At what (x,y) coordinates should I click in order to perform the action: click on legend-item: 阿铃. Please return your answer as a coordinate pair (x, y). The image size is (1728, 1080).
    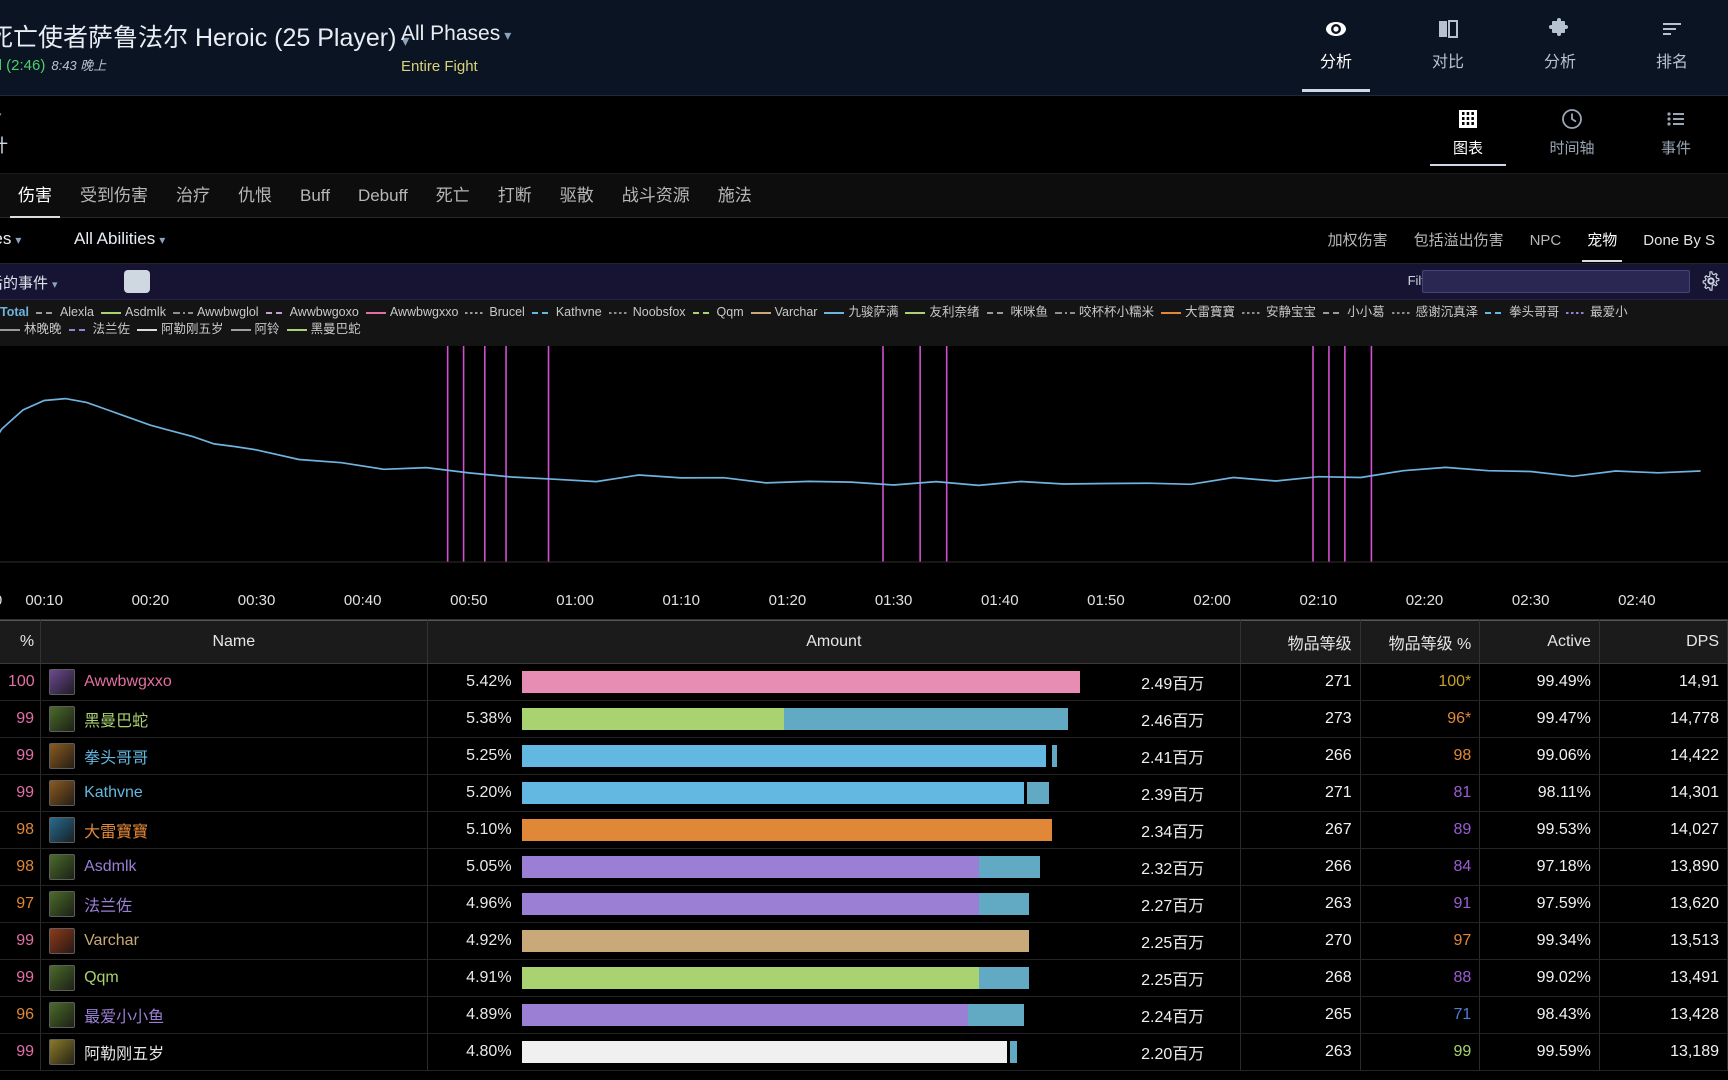
    Looking at the image, I should click on (255, 329).